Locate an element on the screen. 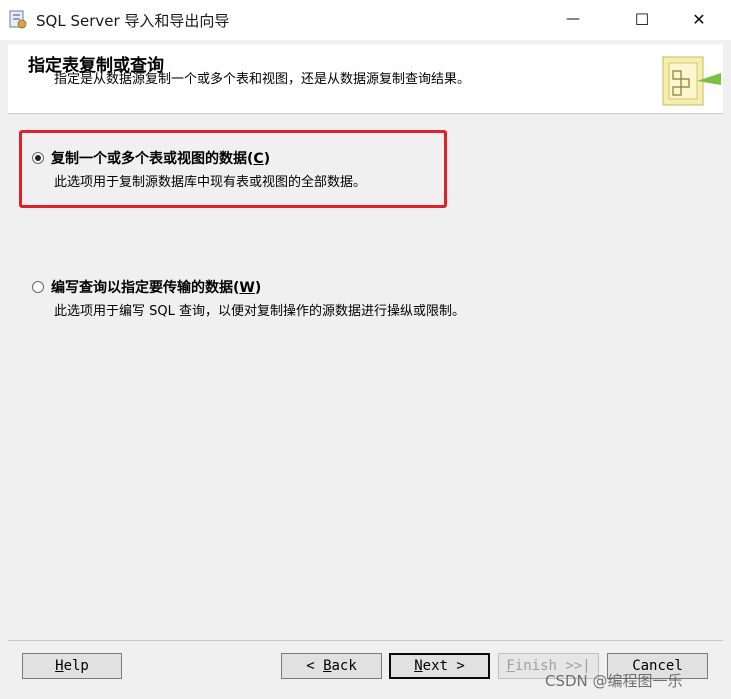 The width and height of the screenshot is (731, 699). highlight-annotation is located at coordinates (233, 169).